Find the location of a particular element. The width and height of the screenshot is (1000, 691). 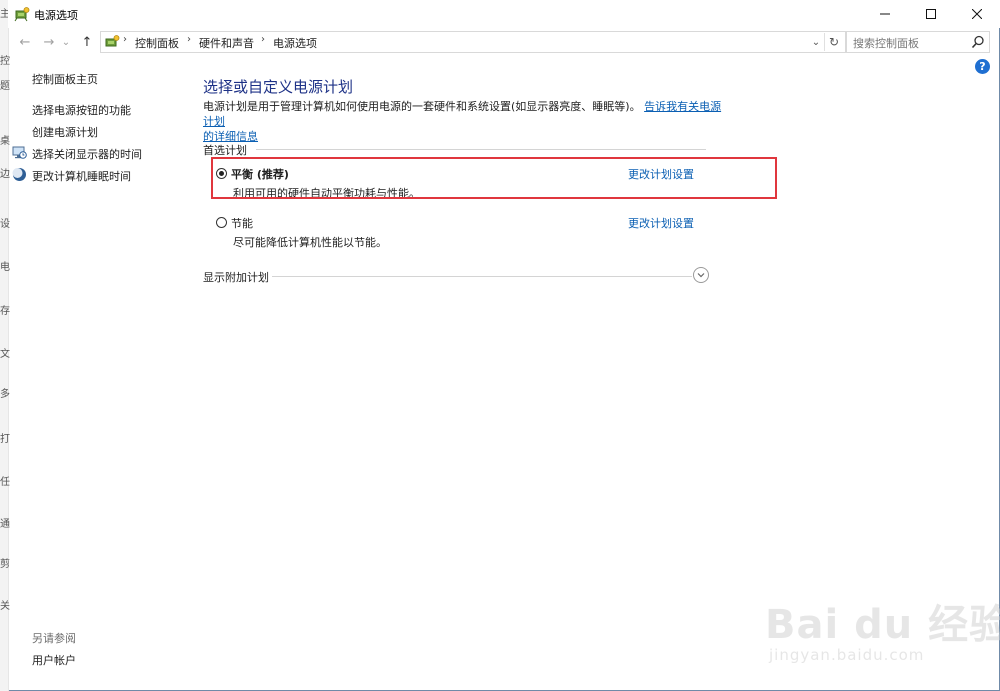

monitor-clock-icon is located at coordinates (19, 152).